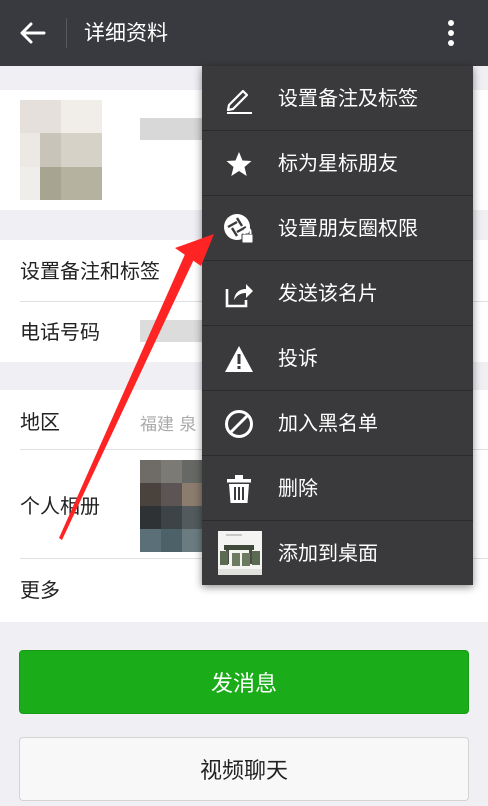 The image size is (488, 806). I want to click on menu-item-label: 删除, so click(298, 488).